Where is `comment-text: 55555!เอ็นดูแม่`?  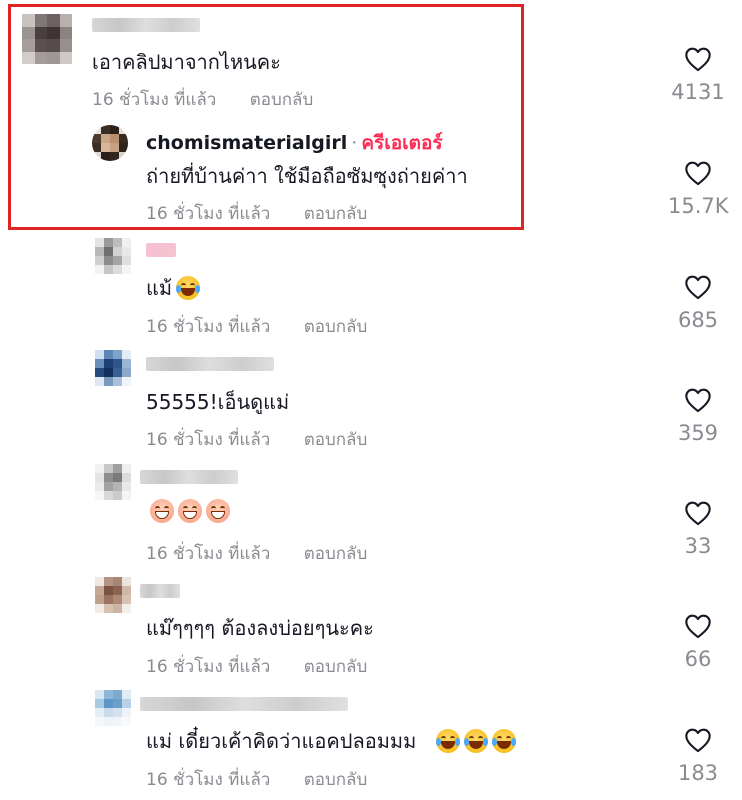 comment-text: 55555!เอ็นดูแม่ is located at coordinates (217, 402).